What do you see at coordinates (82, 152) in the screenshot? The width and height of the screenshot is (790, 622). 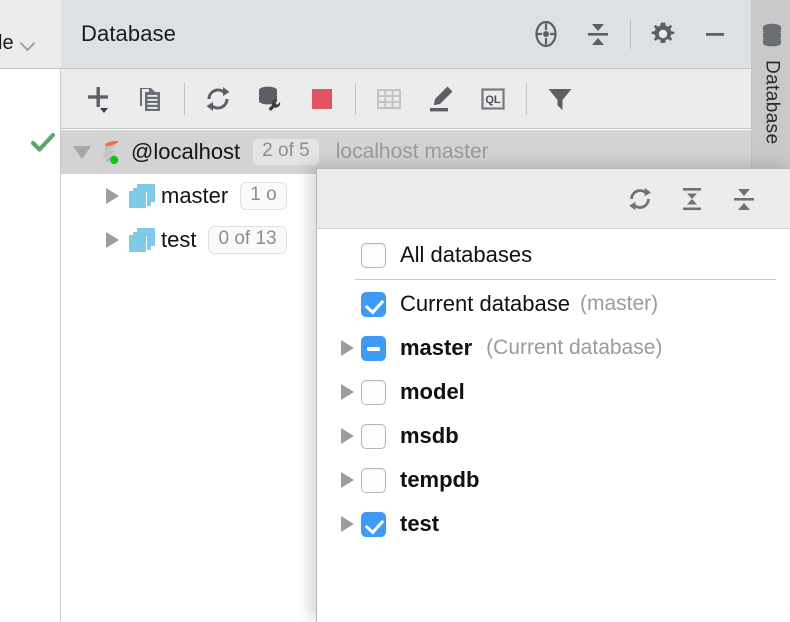 I see `twisty-down-icon` at bounding box center [82, 152].